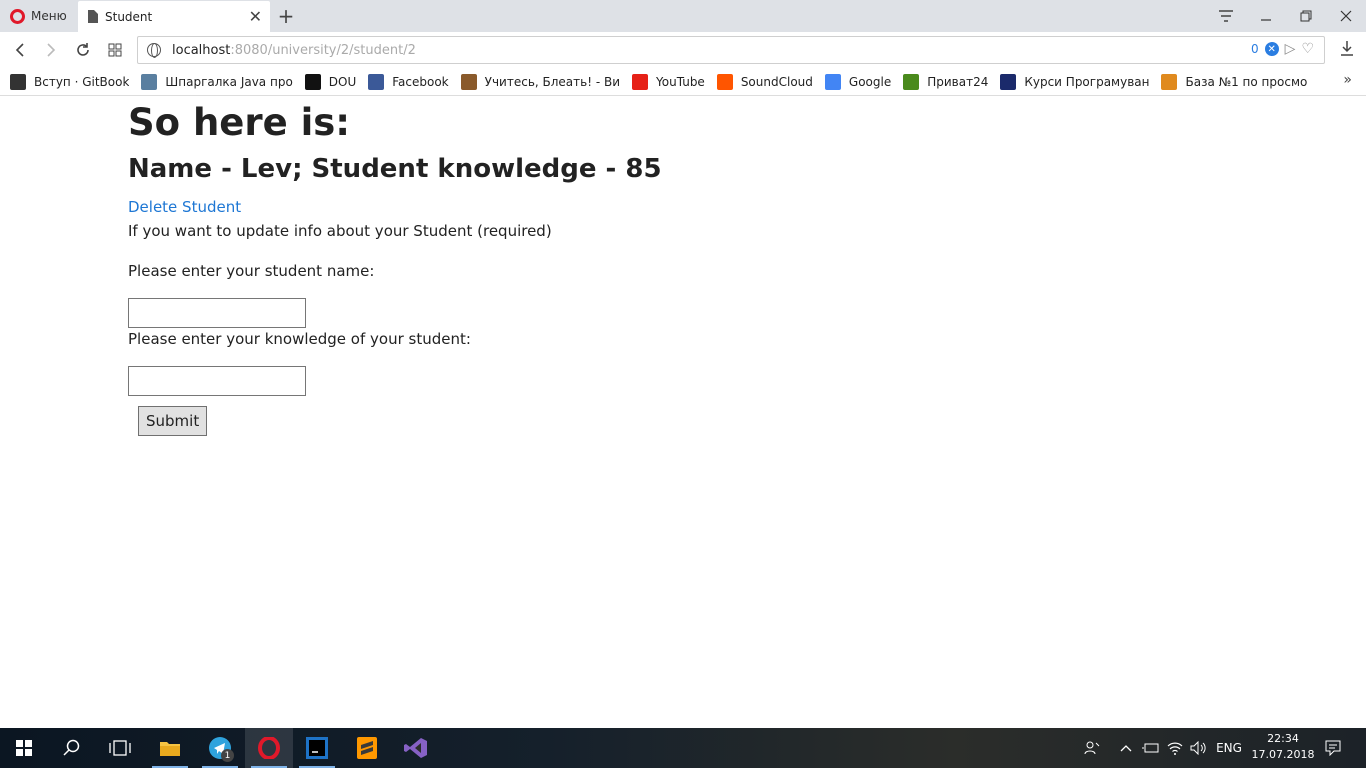  I want to click on forward-button, so click(51, 50).